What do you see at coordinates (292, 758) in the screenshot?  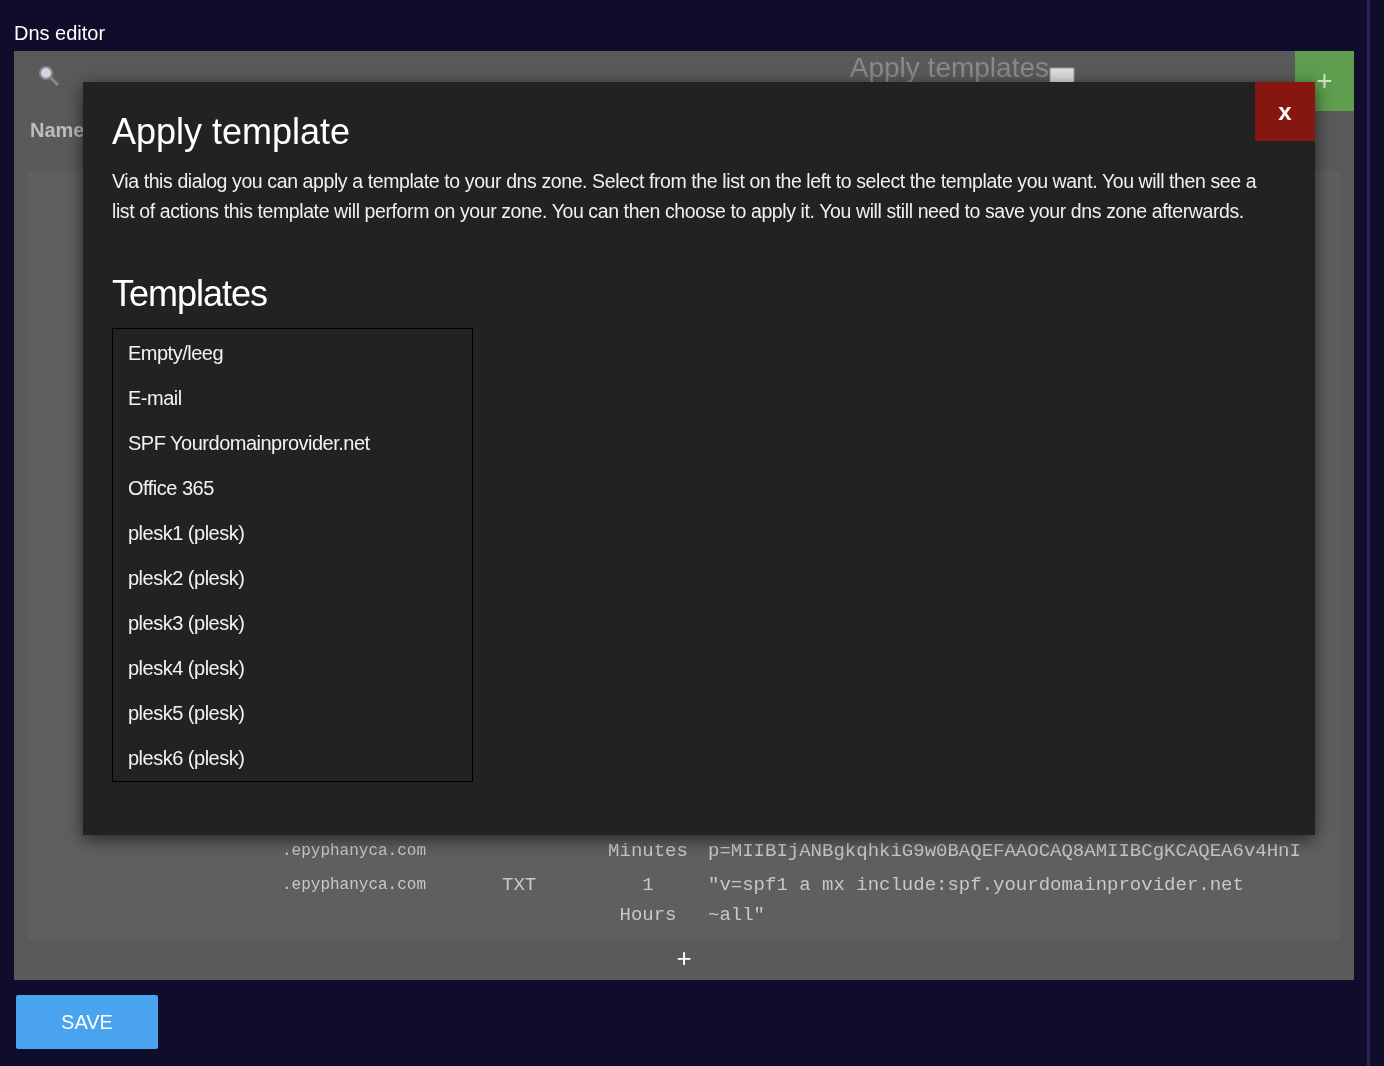 I see `template-item: plesk6 (plesk)` at bounding box center [292, 758].